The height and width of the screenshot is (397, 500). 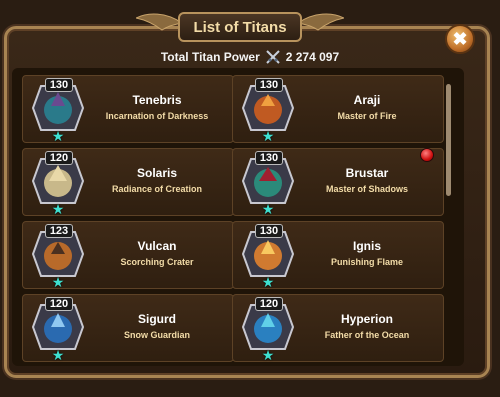 I want to click on titan-title: Scorching Crater, so click(x=157, y=262).